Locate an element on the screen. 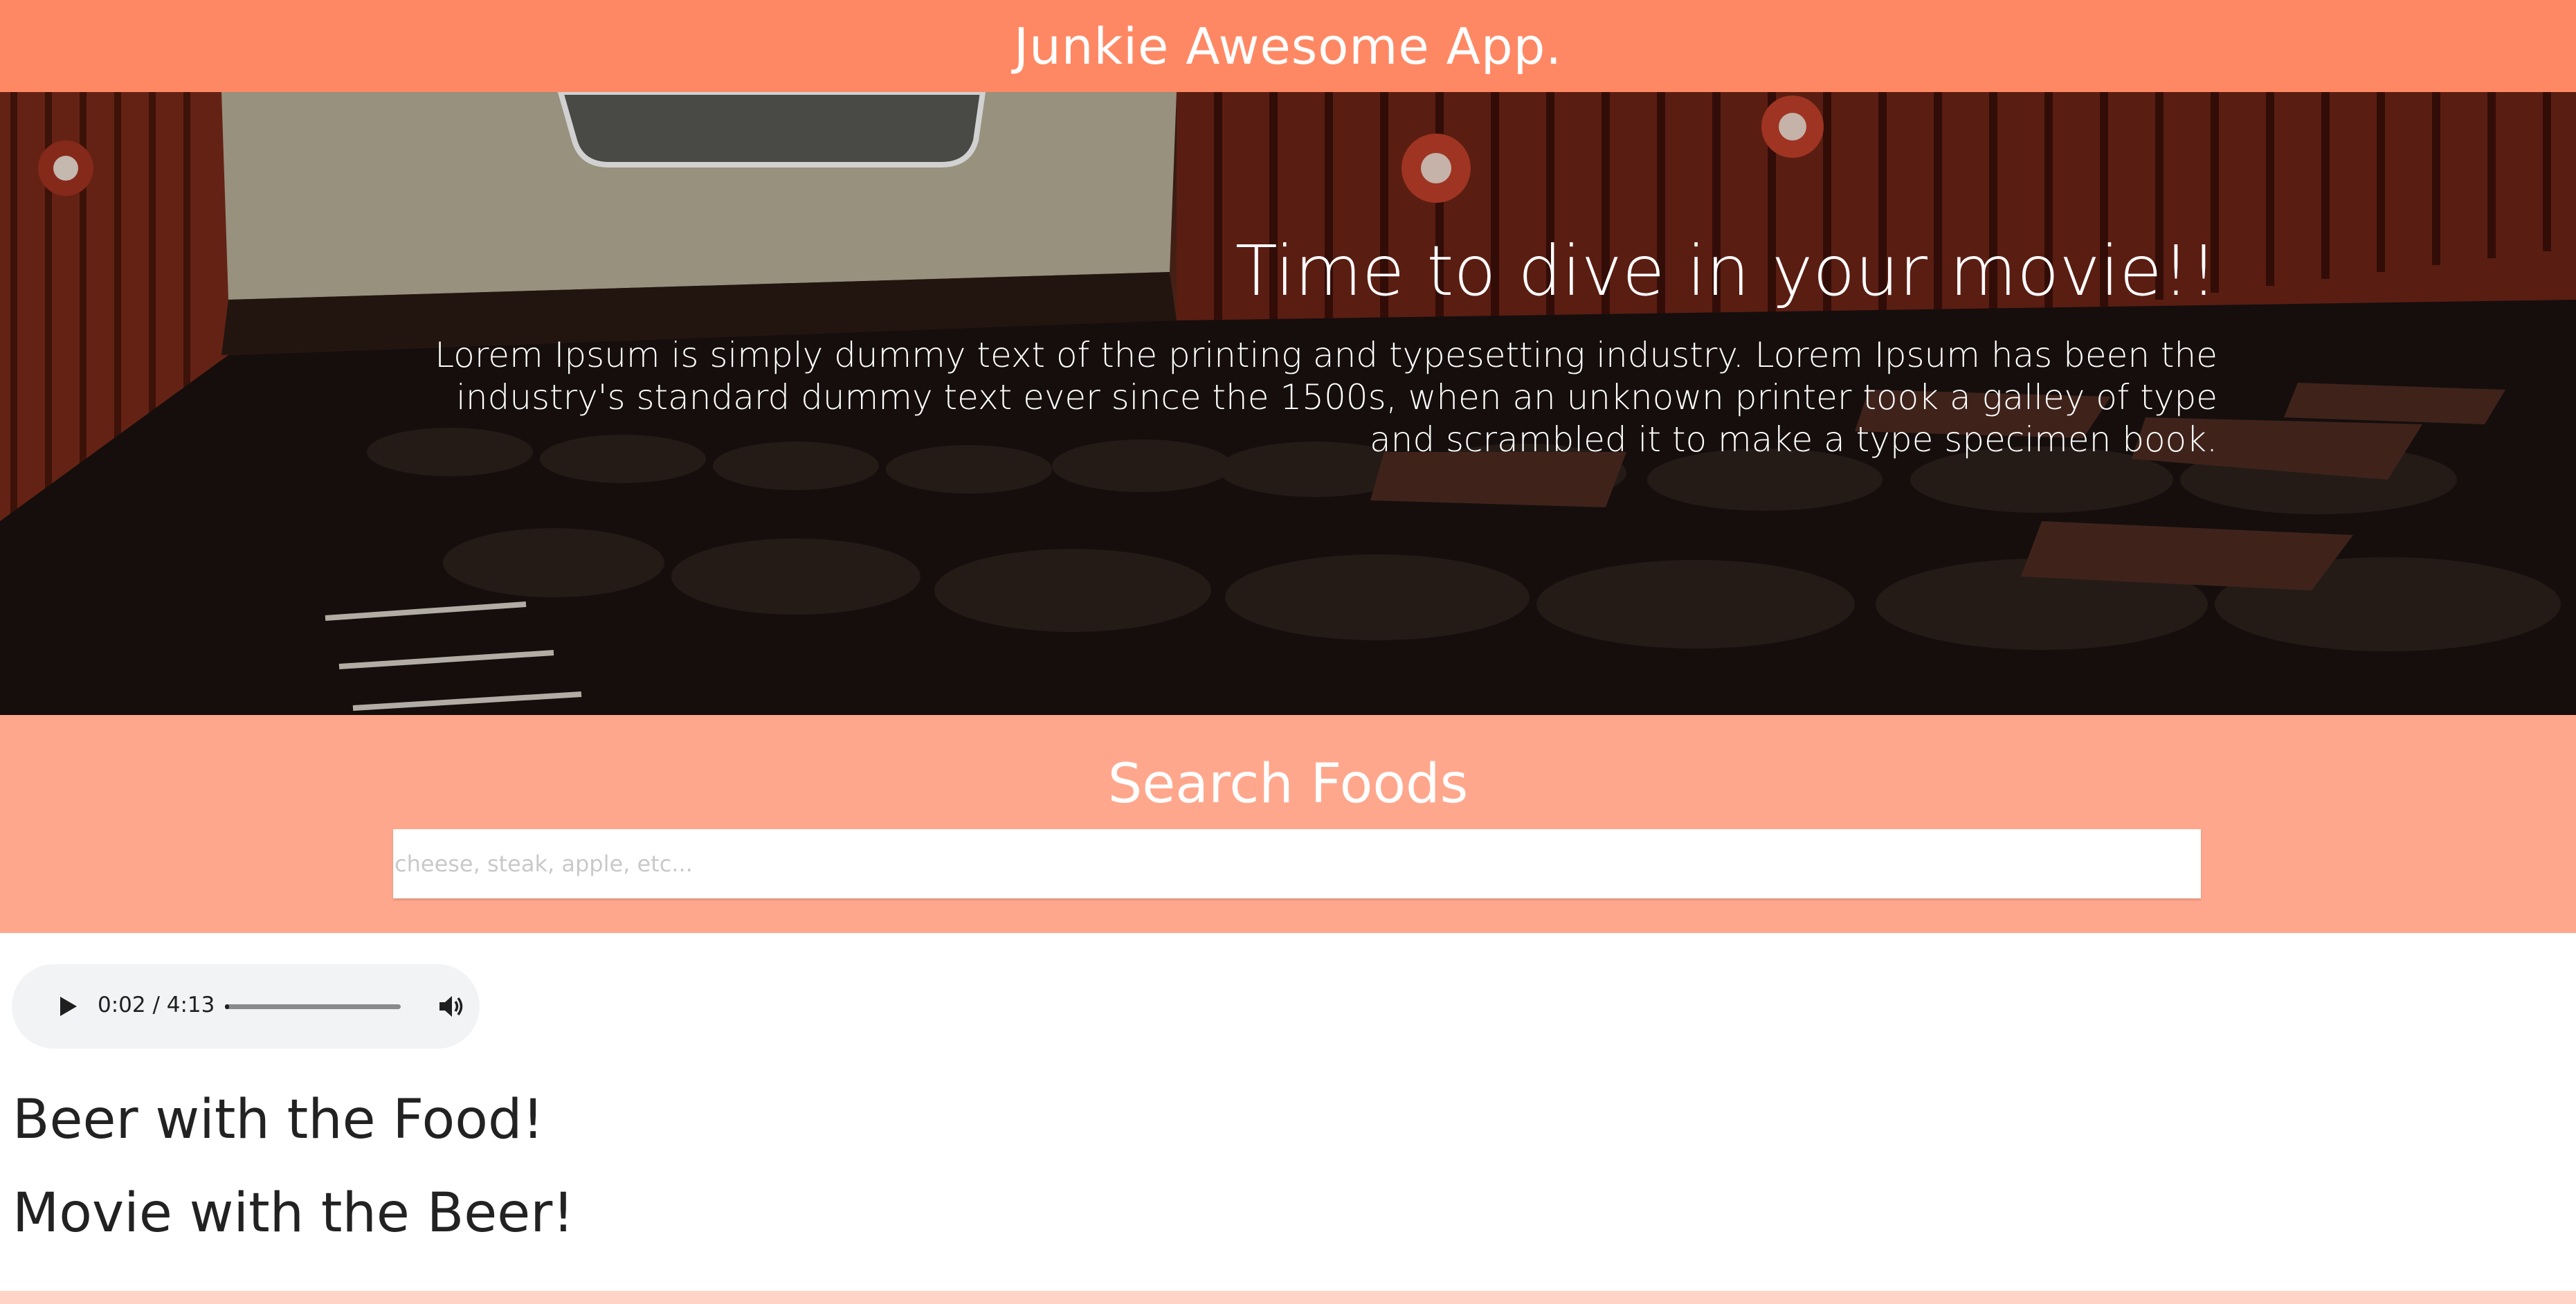  audio-player: 0:02 / 4:13 is located at coordinates (246, 1006).